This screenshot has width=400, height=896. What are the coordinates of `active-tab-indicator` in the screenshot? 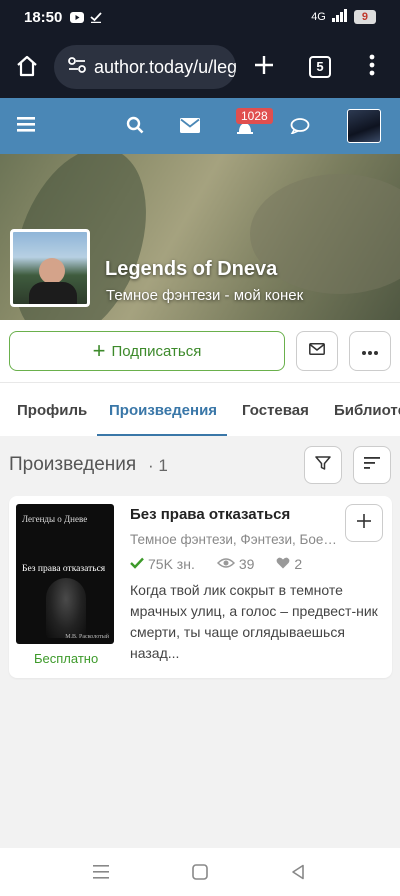 It's located at (162, 435).